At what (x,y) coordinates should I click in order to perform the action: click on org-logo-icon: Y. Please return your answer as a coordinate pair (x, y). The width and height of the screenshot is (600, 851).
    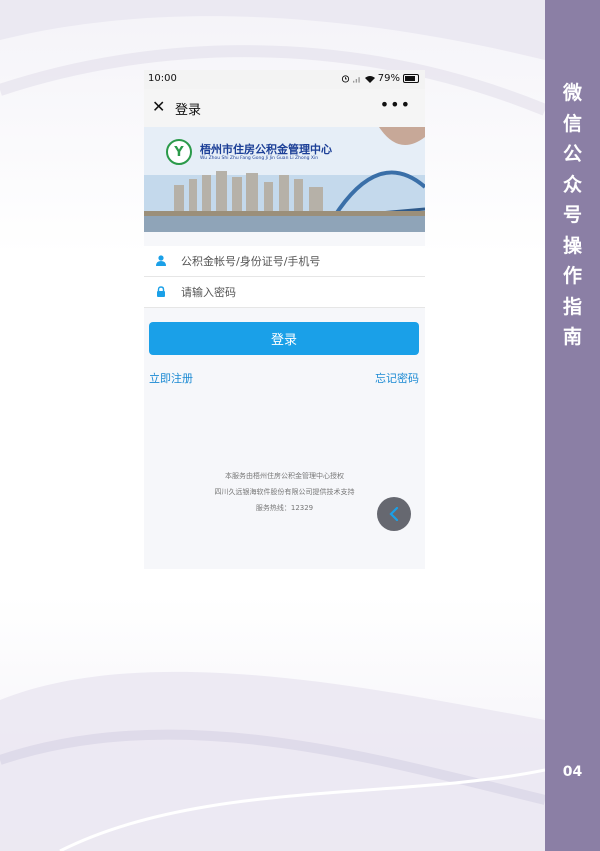
    Looking at the image, I should click on (179, 152).